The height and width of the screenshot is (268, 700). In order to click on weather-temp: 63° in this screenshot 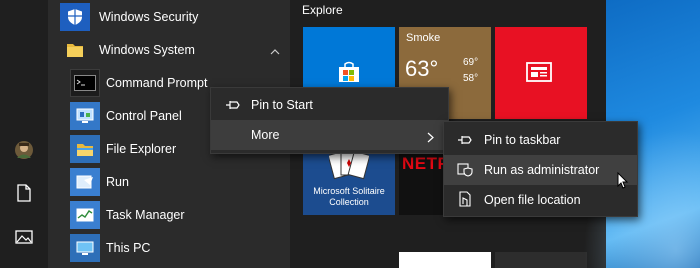, I will do `click(422, 68)`.